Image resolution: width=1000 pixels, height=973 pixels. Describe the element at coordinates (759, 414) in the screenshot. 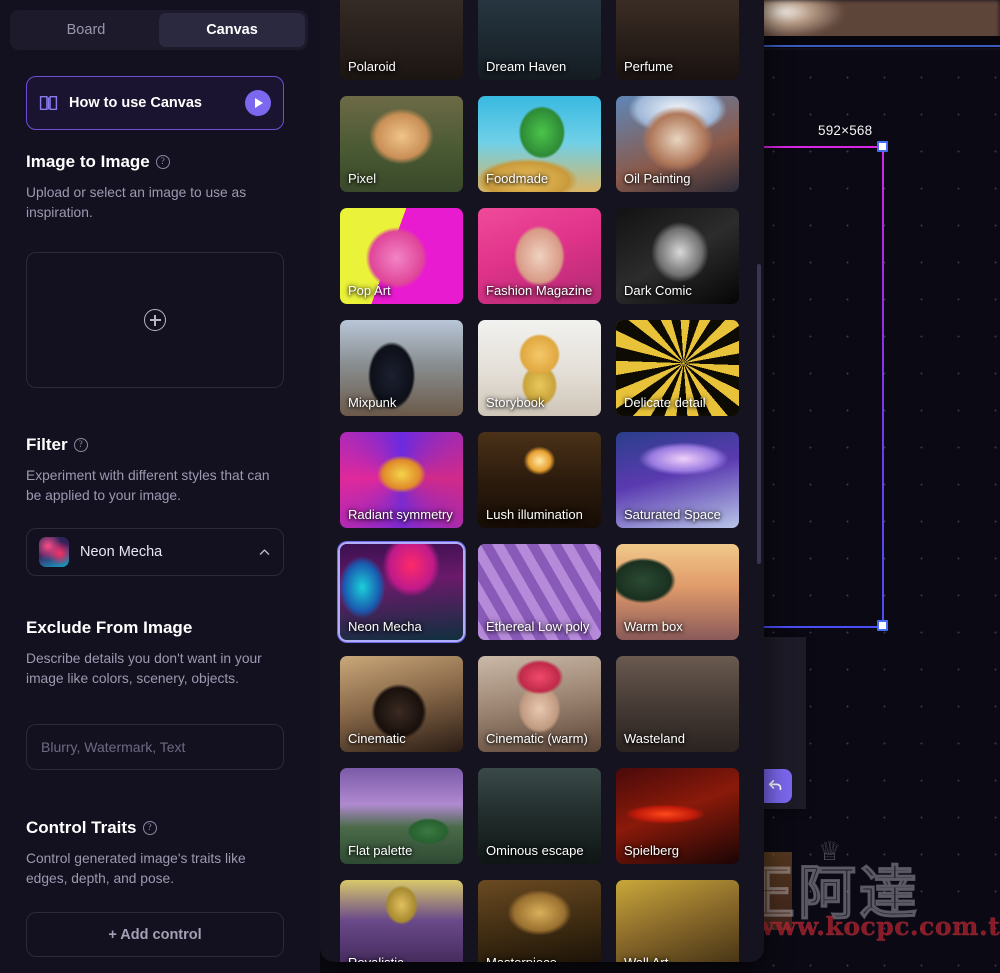

I see `filter-panel-scrollbar` at that location.